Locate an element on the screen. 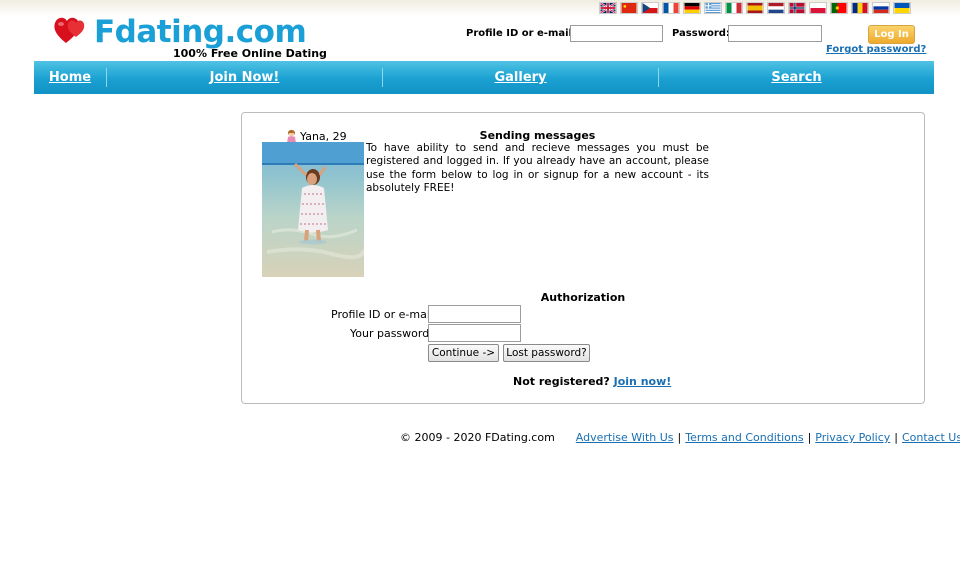 Image resolution: width=960 pixels, height=561 pixels. auth-title: Authorization is located at coordinates (583, 297).